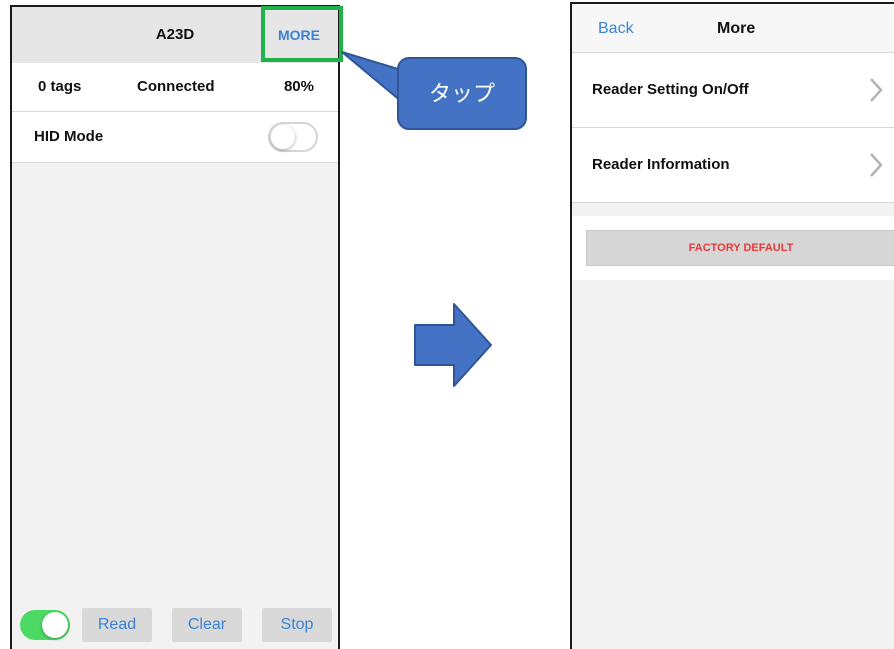  Describe the element at coordinates (661, 164) in the screenshot. I see `menu-item-label: Reader Information` at that location.